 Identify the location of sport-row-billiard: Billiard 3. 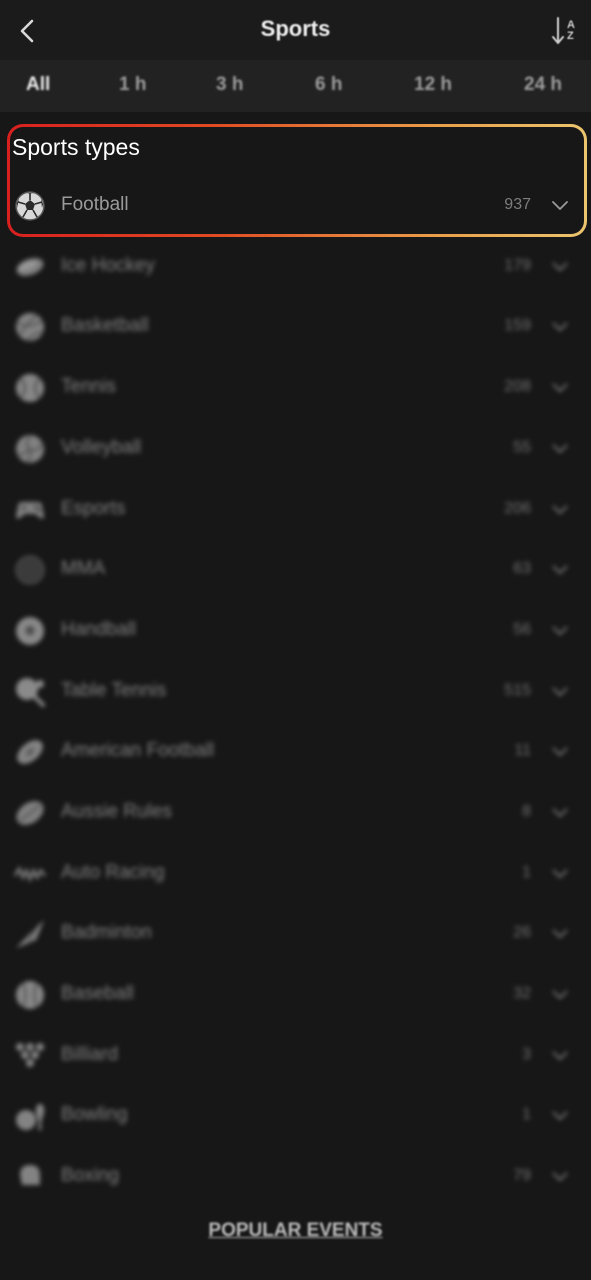
(295, 1056).